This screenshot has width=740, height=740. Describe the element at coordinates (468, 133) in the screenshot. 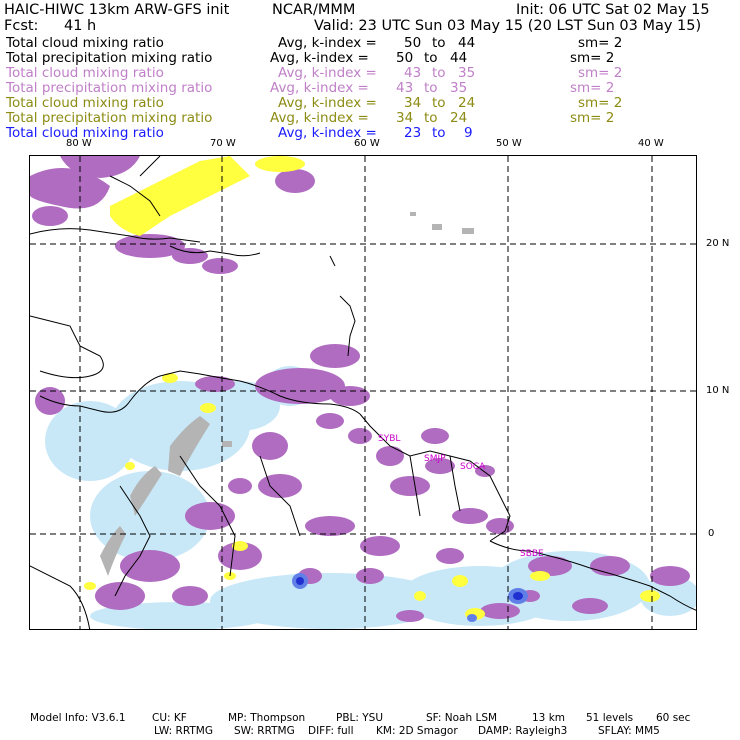

I see `legend-k-to: 9` at that location.